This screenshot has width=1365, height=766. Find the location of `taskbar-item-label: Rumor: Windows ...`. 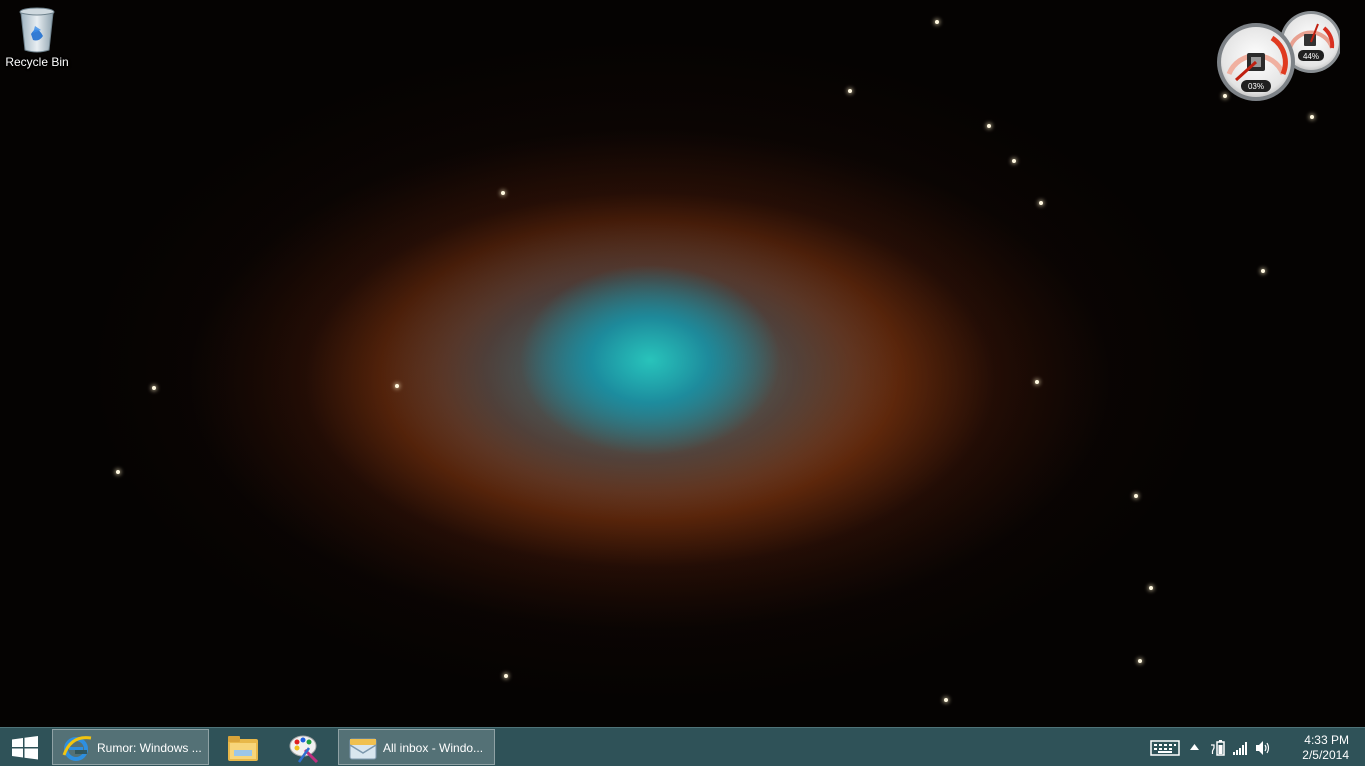

taskbar-item-label: Rumor: Windows ... is located at coordinates (149, 748).